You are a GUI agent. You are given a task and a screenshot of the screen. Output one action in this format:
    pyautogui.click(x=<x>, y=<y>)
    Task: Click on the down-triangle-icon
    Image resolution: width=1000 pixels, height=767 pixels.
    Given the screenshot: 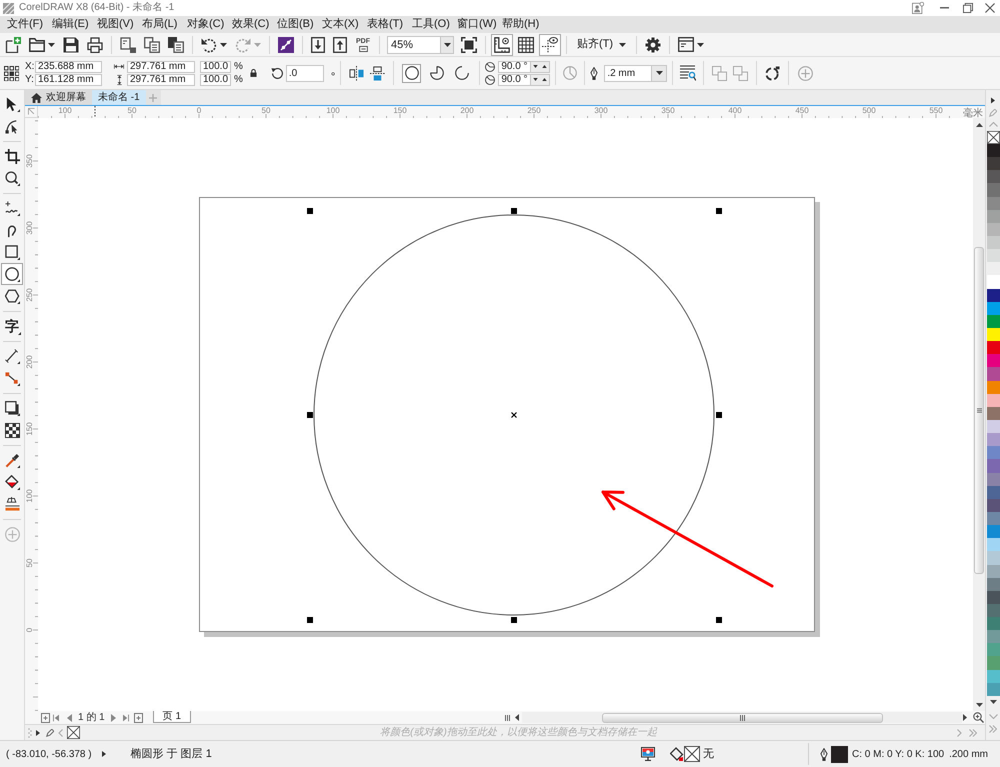 What is the action you would take?
    pyautogui.click(x=535, y=66)
    